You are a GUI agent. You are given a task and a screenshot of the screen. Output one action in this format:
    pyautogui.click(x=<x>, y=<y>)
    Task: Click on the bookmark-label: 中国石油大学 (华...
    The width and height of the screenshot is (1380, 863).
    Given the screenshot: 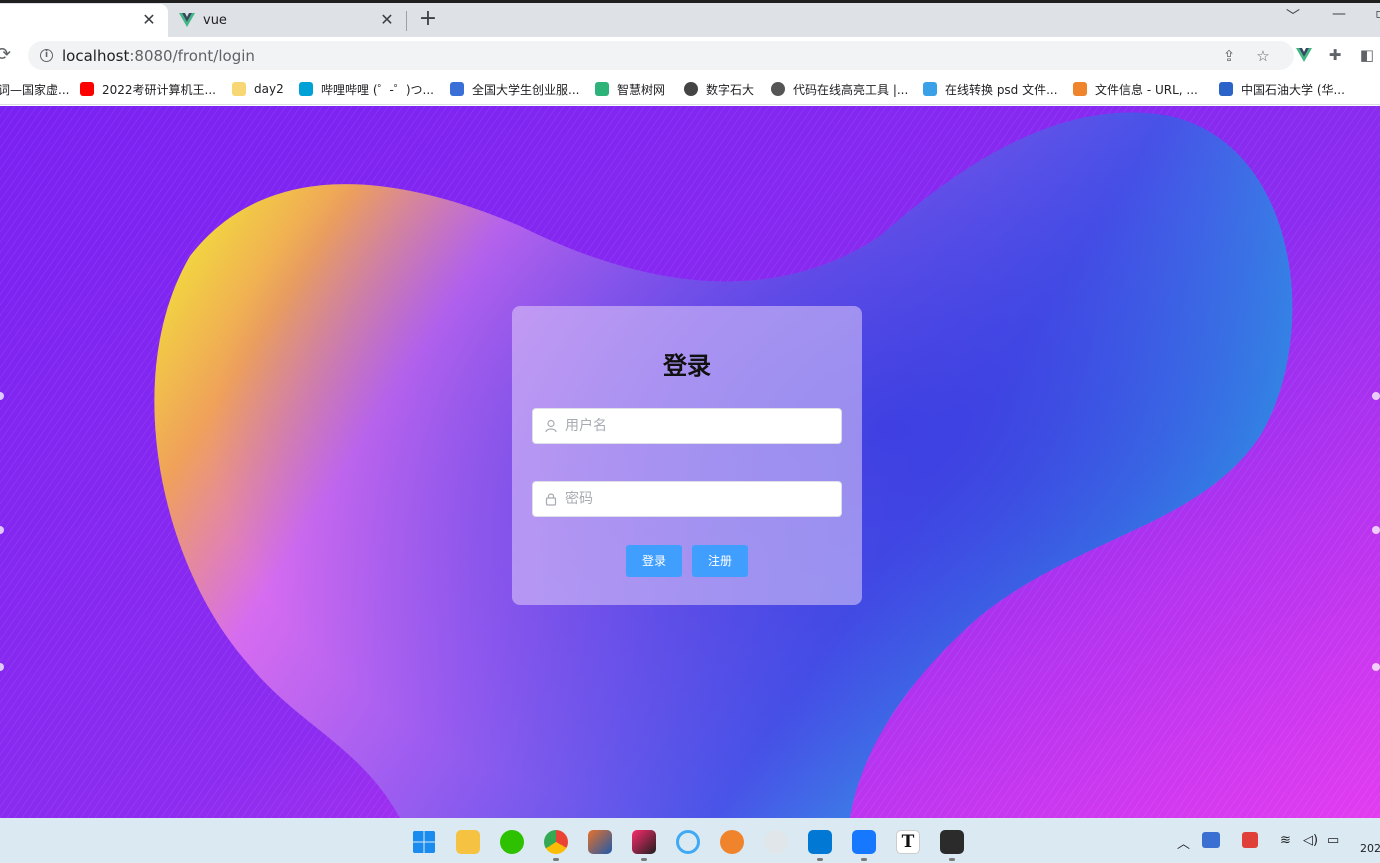 What is the action you would take?
    pyautogui.click(x=1293, y=89)
    